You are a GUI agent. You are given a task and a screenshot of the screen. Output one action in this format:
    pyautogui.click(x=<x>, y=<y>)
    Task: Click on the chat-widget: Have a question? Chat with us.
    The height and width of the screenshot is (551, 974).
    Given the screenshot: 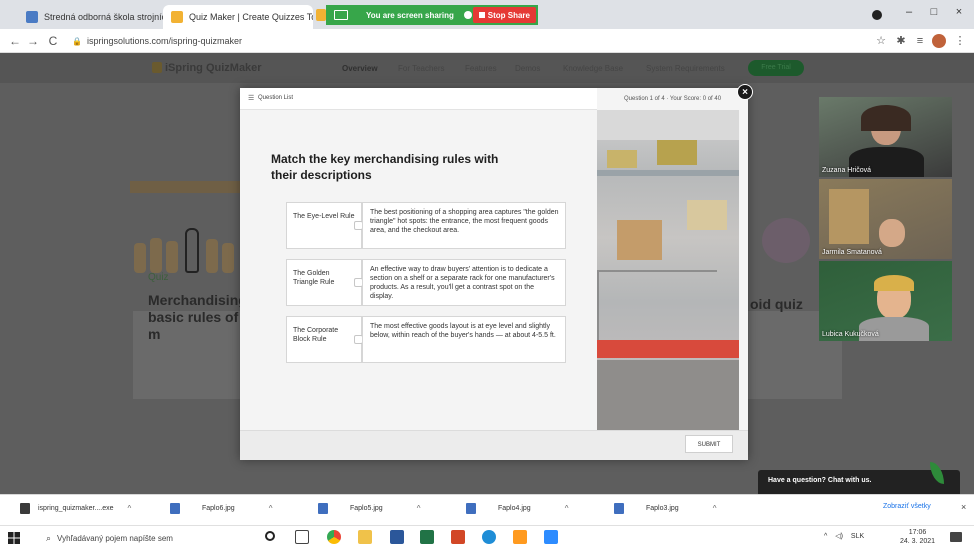 What is the action you would take?
    pyautogui.click(x=859, y=482)
    